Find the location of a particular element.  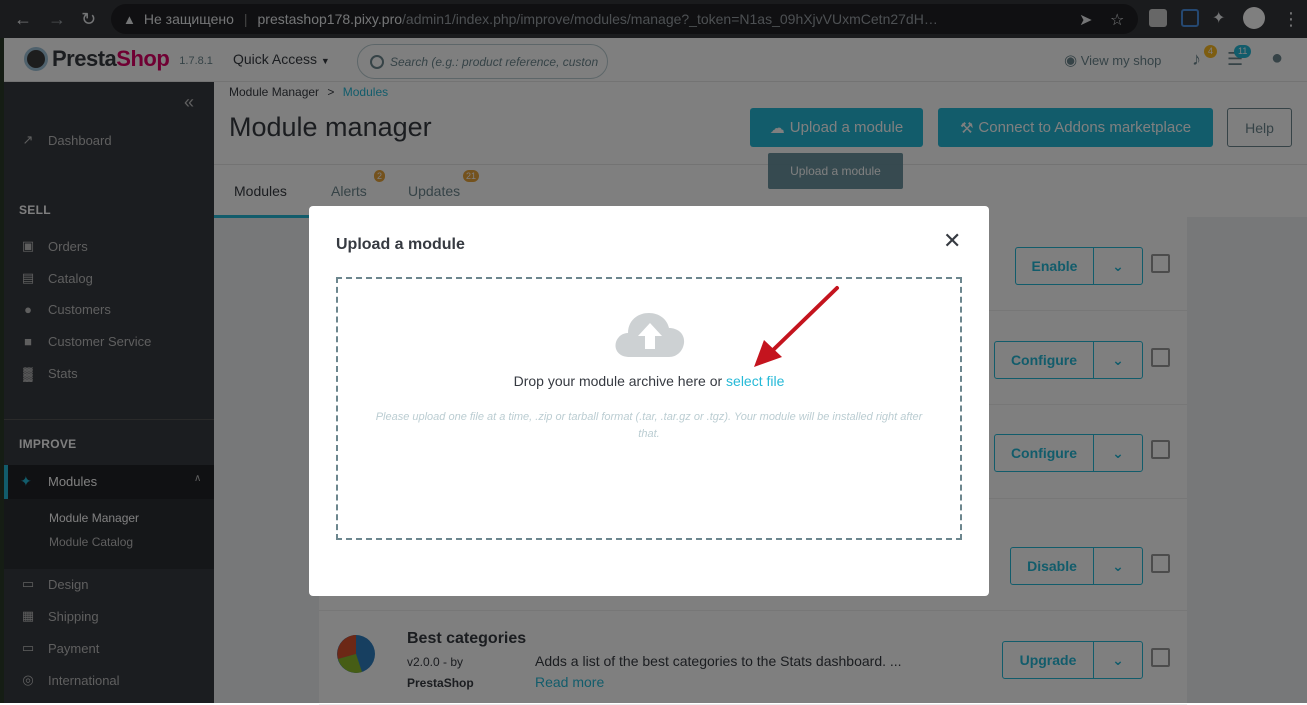

modal-title: Upload a module is located at coordinates (400, 244).